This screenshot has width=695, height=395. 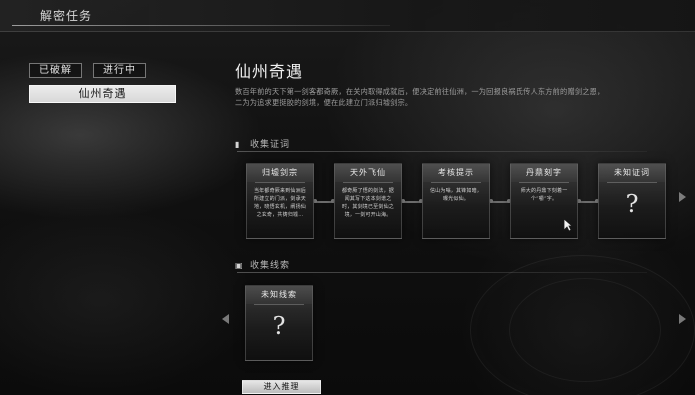 What do you see at coordinates (347, 16) in the screenshot?
I see `top-bar: 解密任务` at bounding box center [347, 16].